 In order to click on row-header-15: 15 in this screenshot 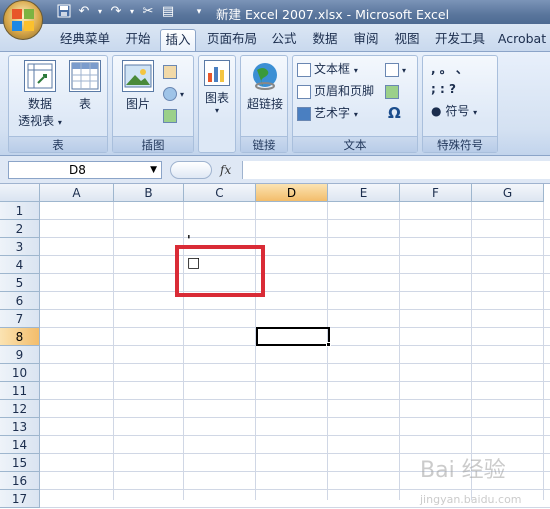, I will do `click(20, 463)`.